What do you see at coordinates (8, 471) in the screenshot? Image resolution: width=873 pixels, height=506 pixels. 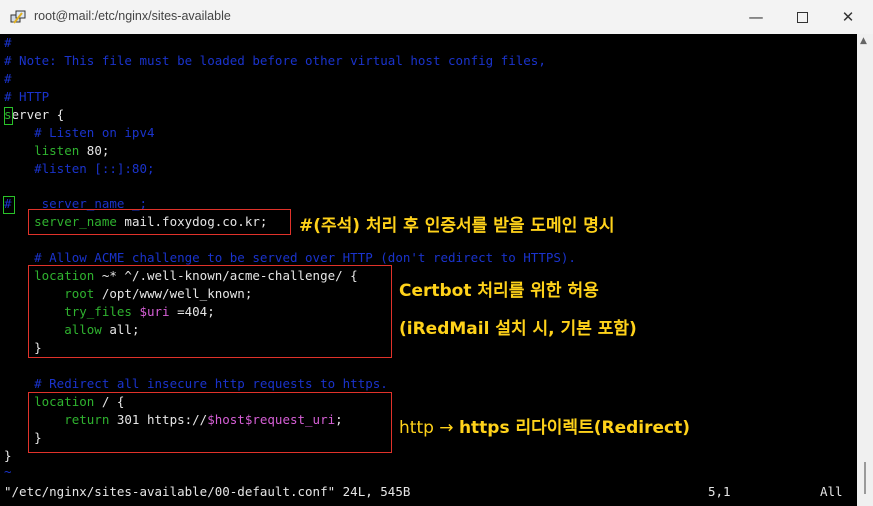 I see `empty-line-tilde: ~` at bounding box center [8, 471].